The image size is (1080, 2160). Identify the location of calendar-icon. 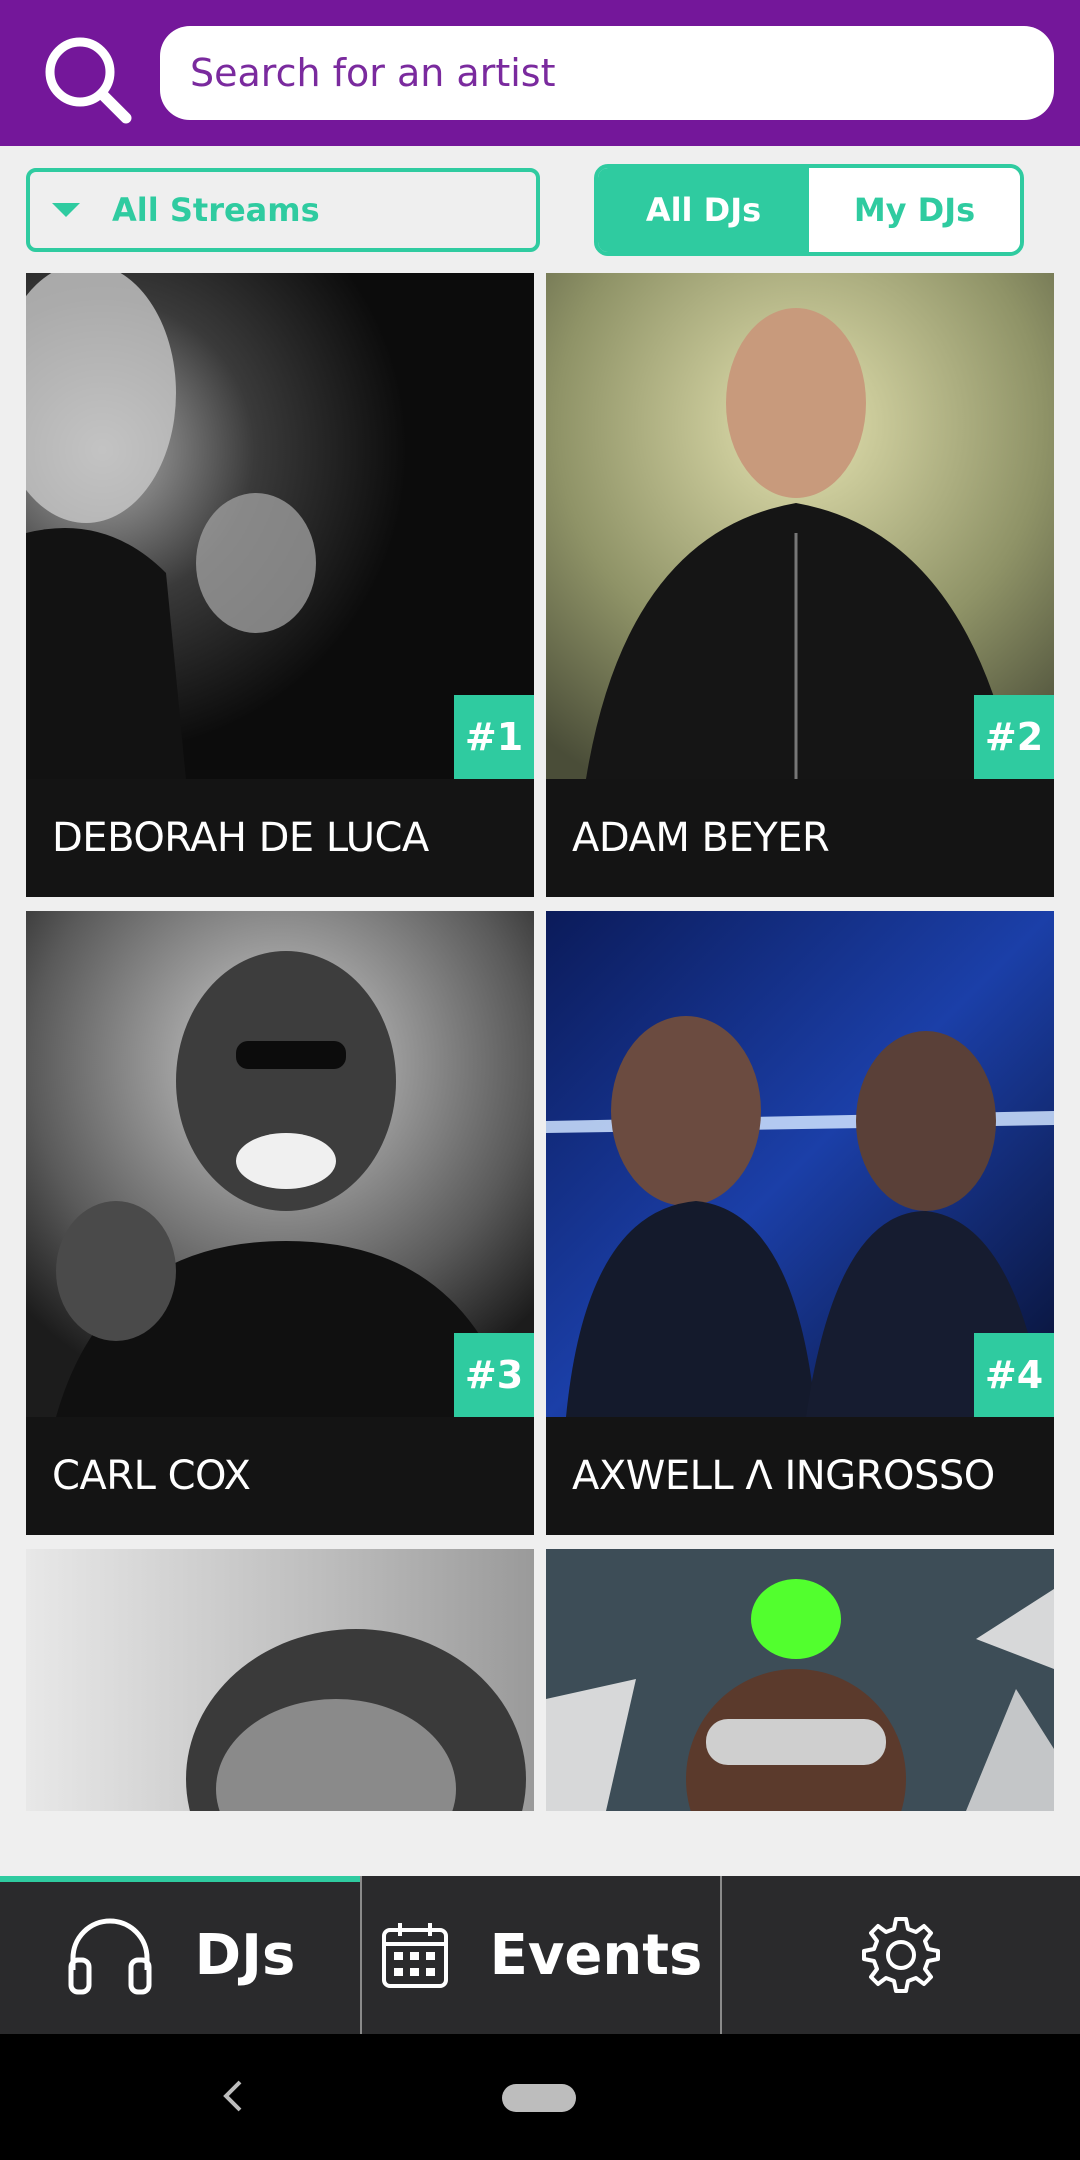
(414, 1955).